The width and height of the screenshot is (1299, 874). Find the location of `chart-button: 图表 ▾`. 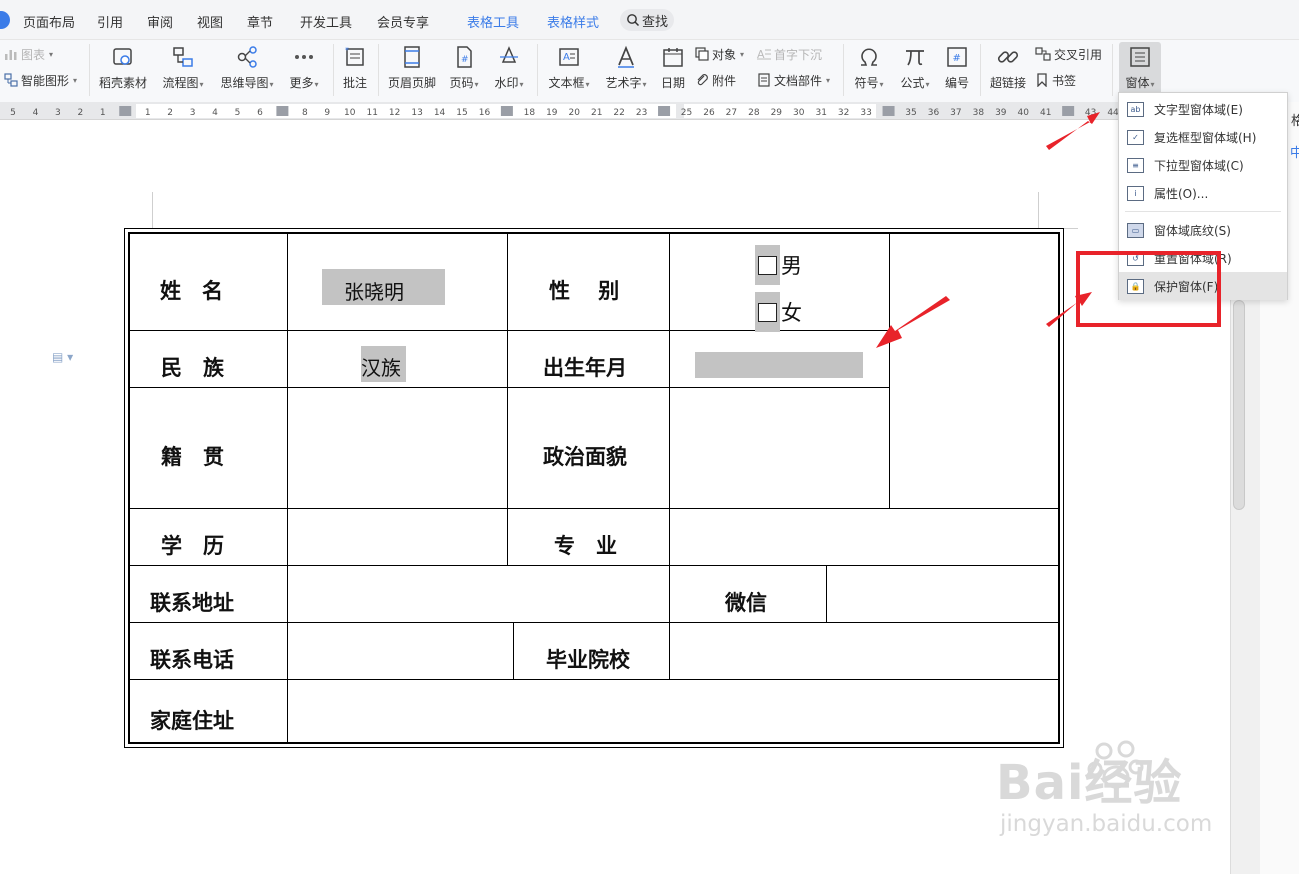

chart-button: 图表 ▾ is located at coordinates (28, 54).